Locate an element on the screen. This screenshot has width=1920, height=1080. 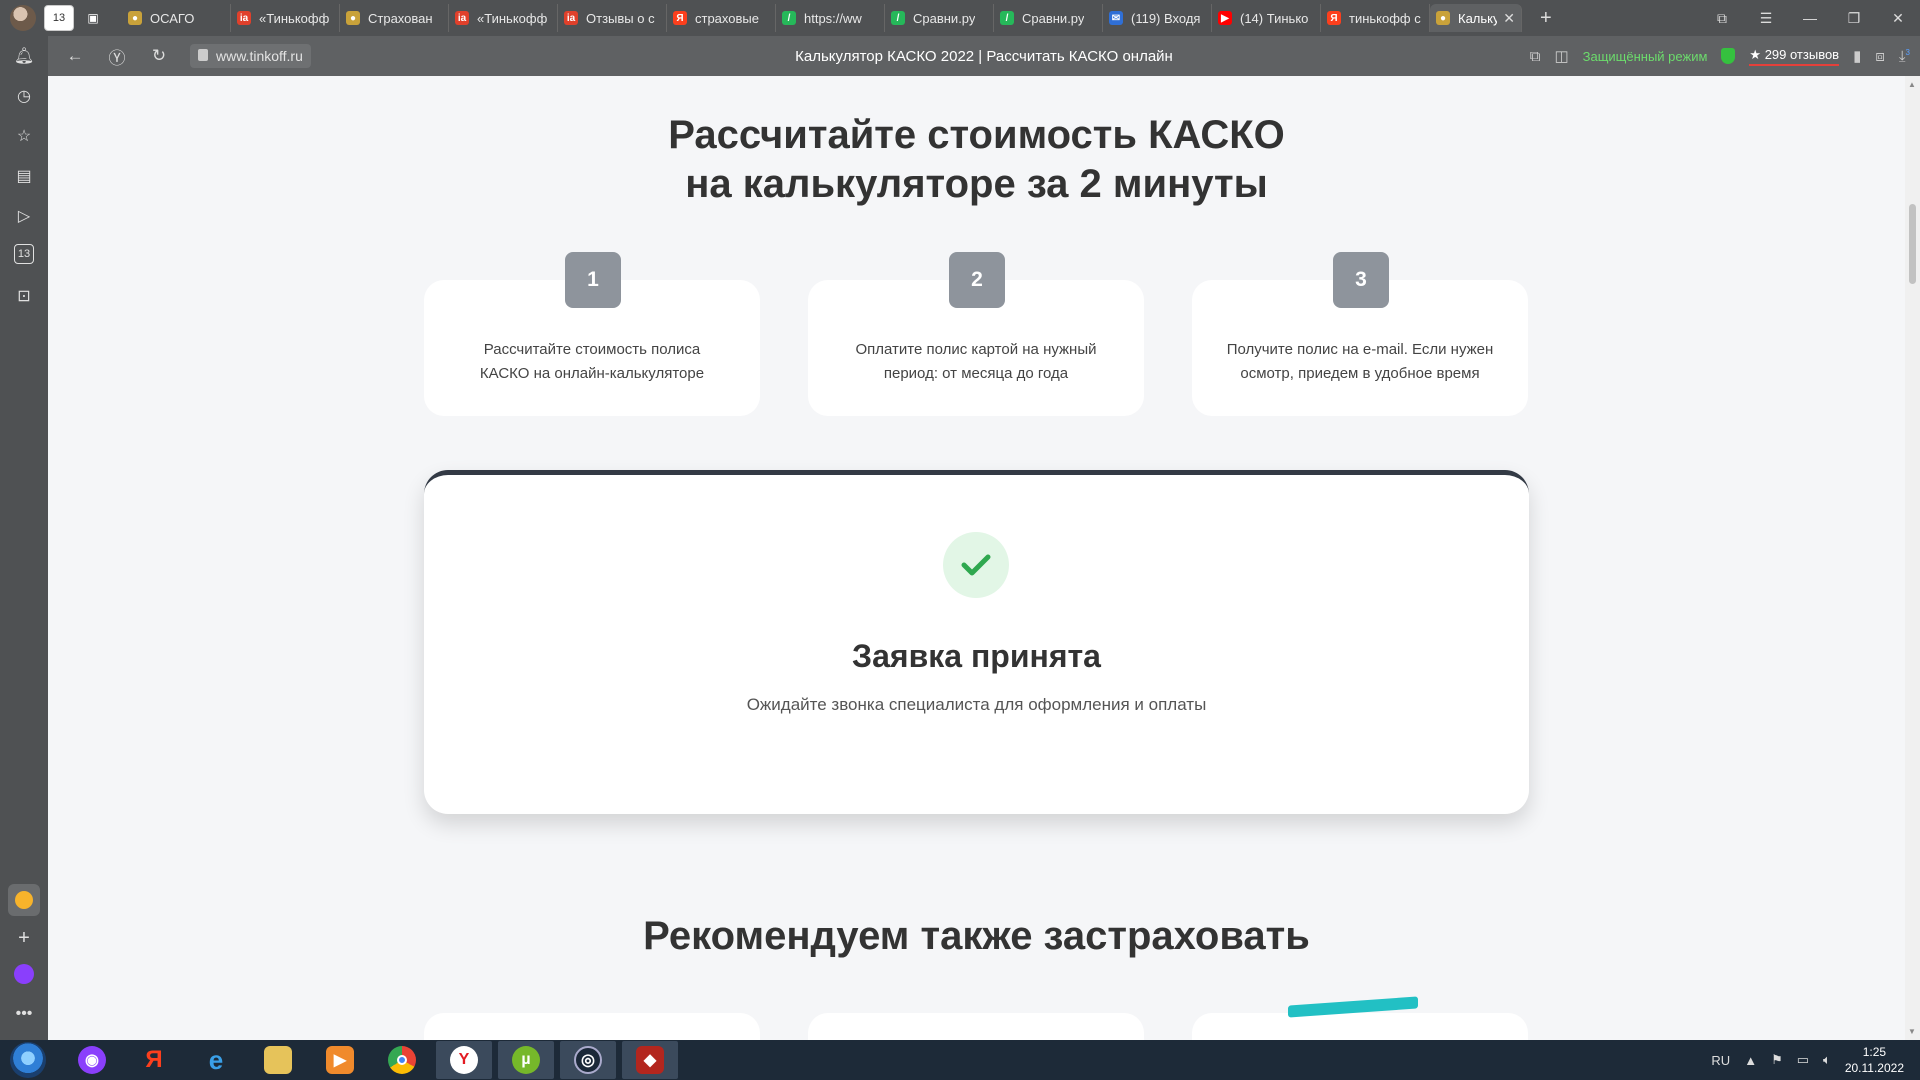
chrome-icon is located at coordinates (402, 1060).